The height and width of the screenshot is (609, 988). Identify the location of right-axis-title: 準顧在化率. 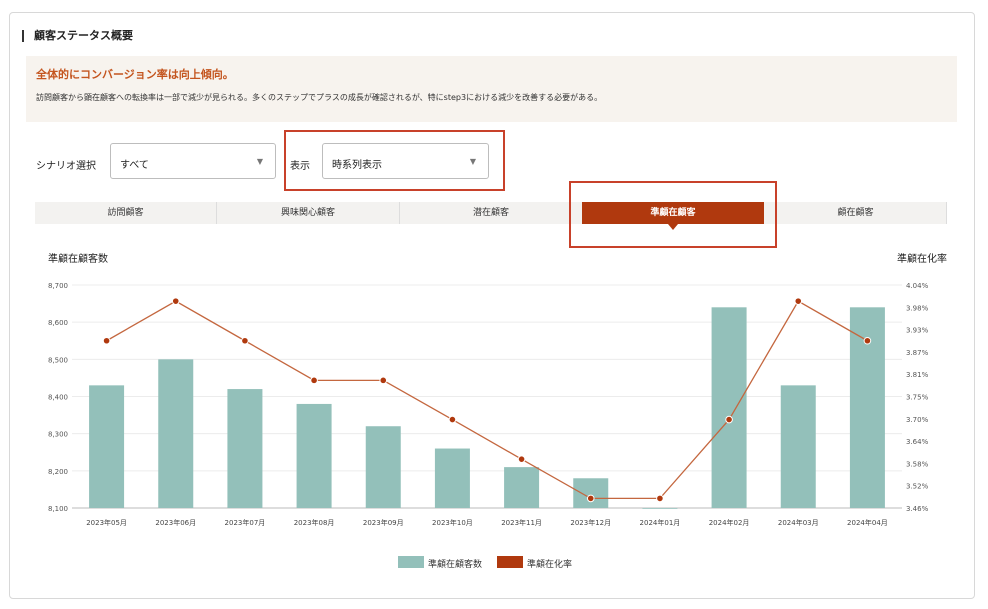
(922, 258).